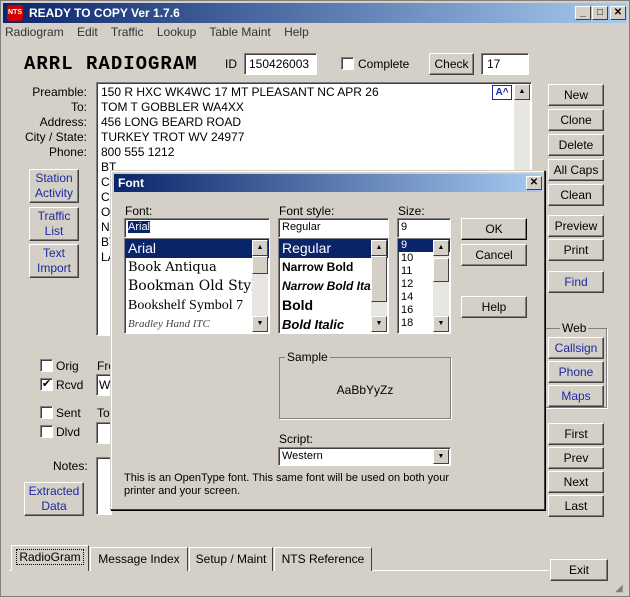 This screenshot has height=597, width=630. I want to click on delete-button: Delete, so click(576, 145).